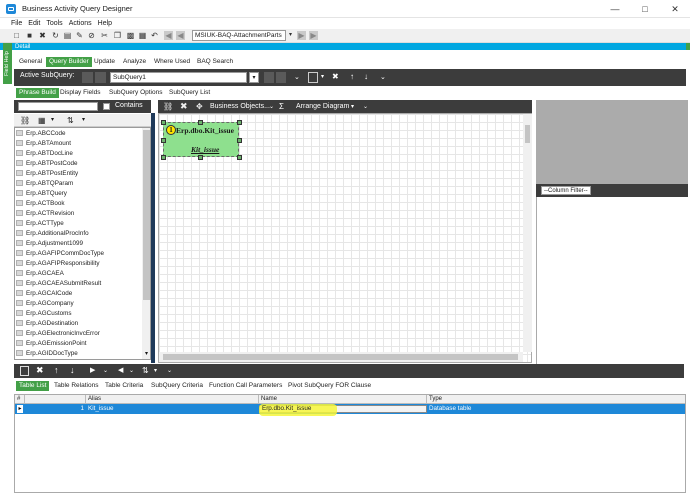 This screenshot has width=690, height=494. Describe the element at coordinates (105, 23) in the screenshot. I see `menu-help: Help` at that location.